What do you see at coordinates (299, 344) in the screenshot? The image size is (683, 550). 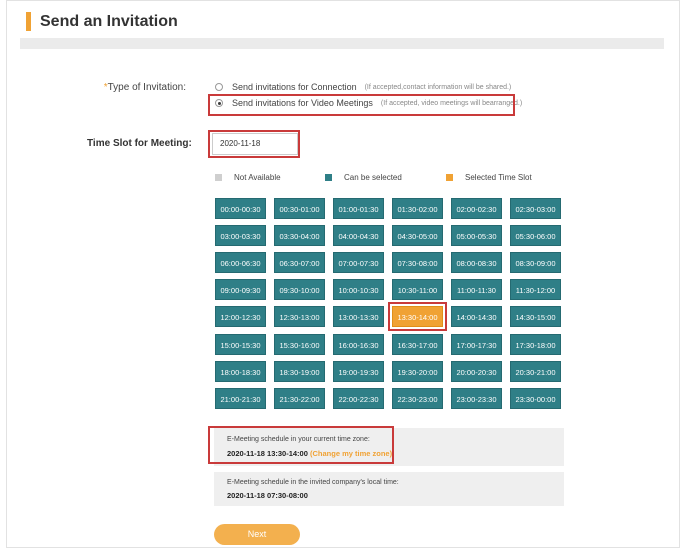 I see `time-slot-15:30-16:00: 15:30-16:00` at bounding box center [299, 344].